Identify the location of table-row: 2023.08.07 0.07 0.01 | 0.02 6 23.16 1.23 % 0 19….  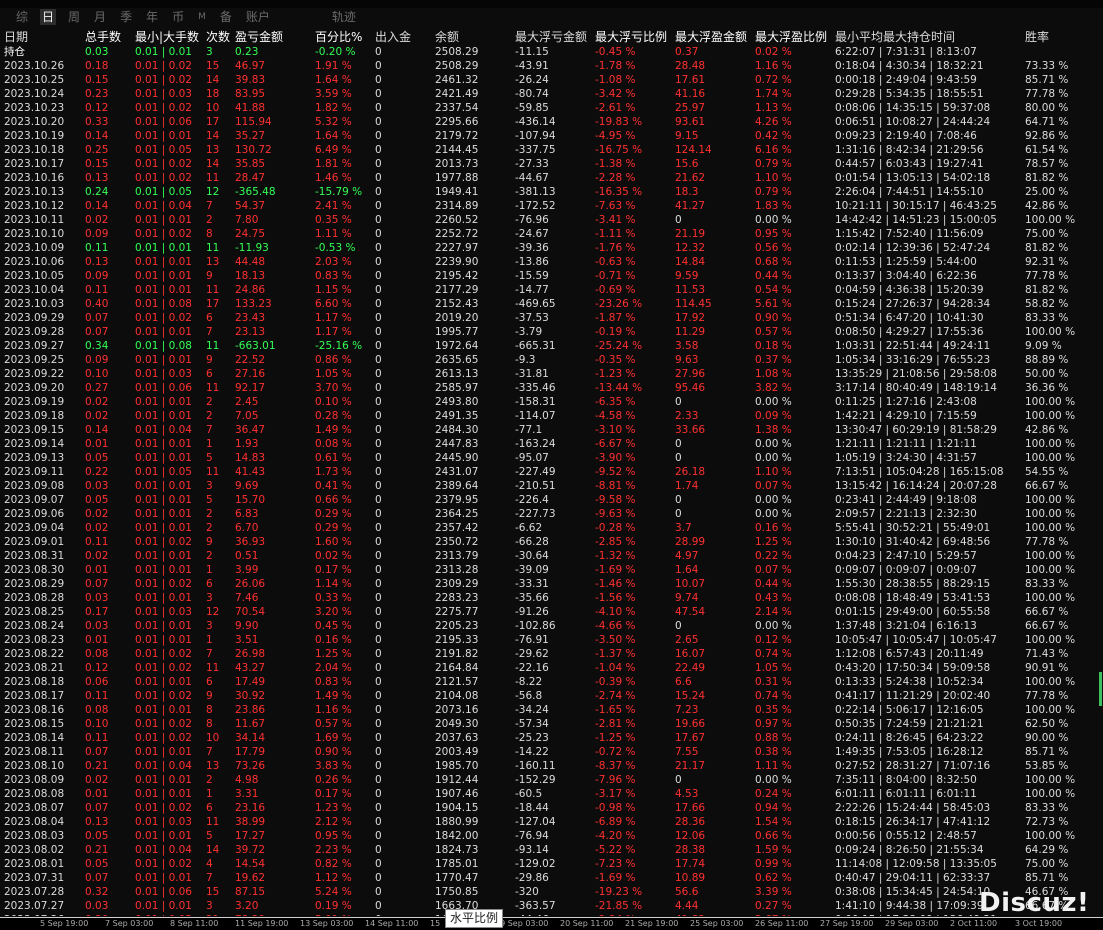
(553, 808).